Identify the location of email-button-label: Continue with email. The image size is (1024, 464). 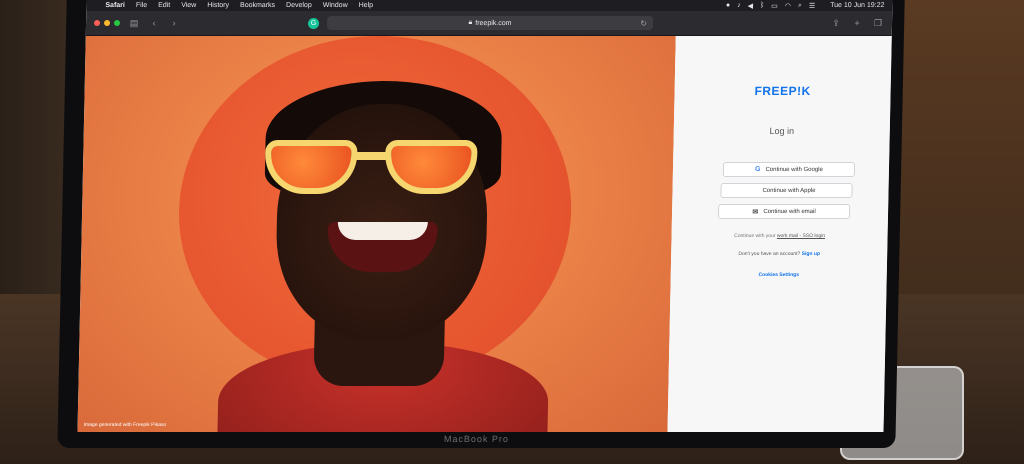
(789, 211).